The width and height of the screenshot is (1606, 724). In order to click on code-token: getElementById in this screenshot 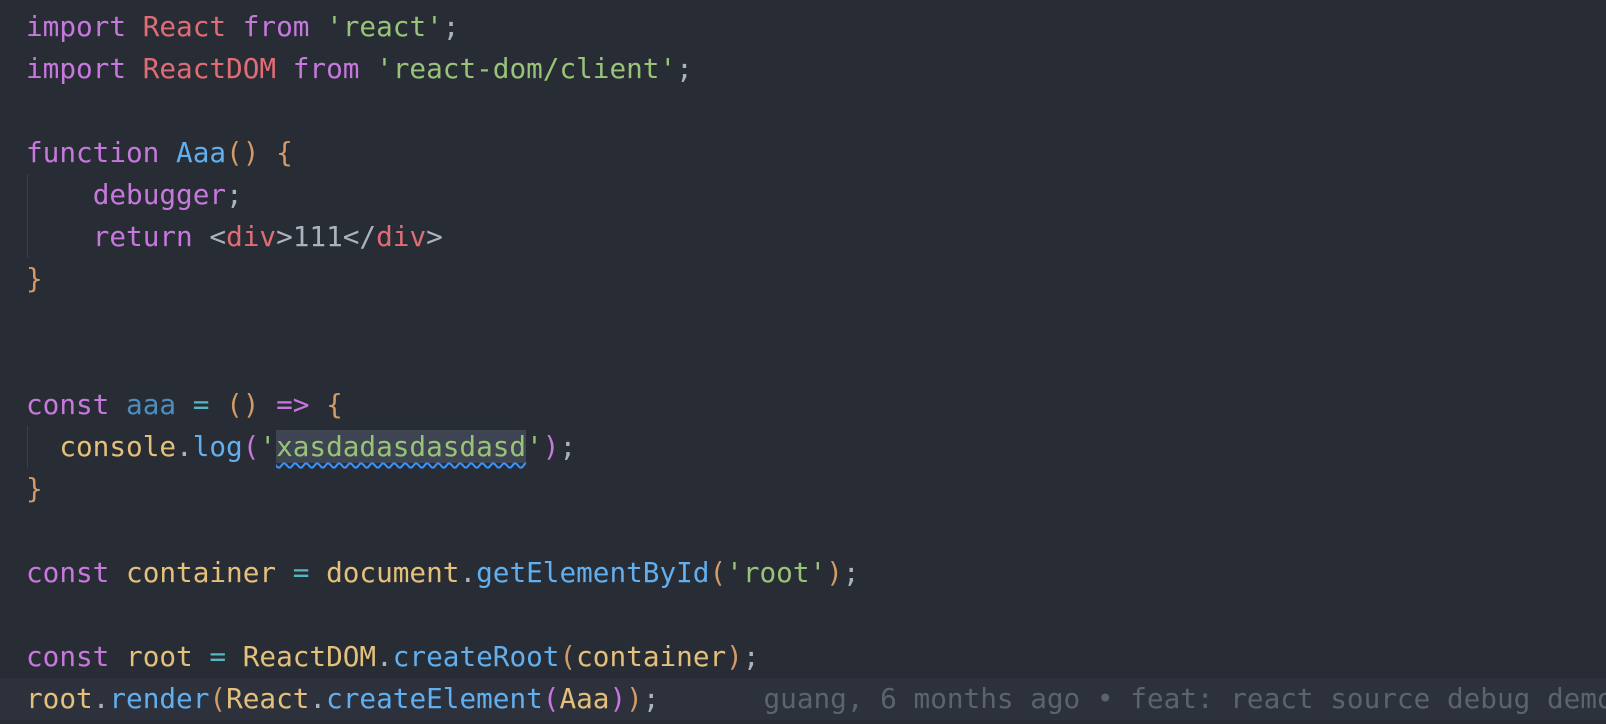, I will do `click(593, 572)`.